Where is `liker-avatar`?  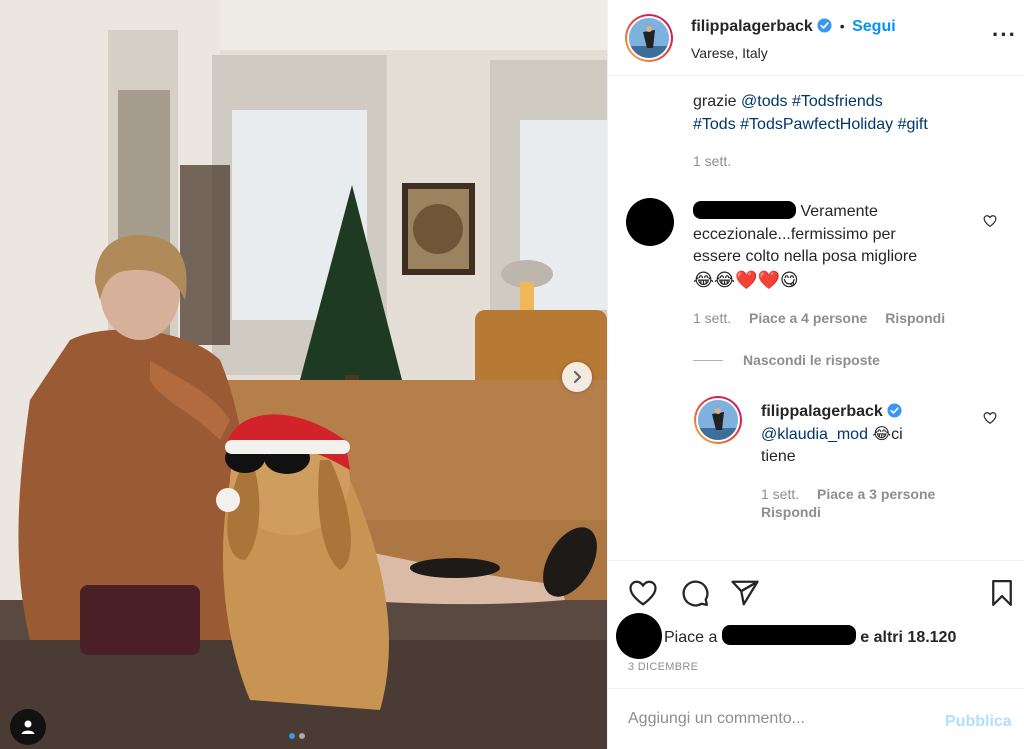 liker-avatar is located at coordinates (639, 636).